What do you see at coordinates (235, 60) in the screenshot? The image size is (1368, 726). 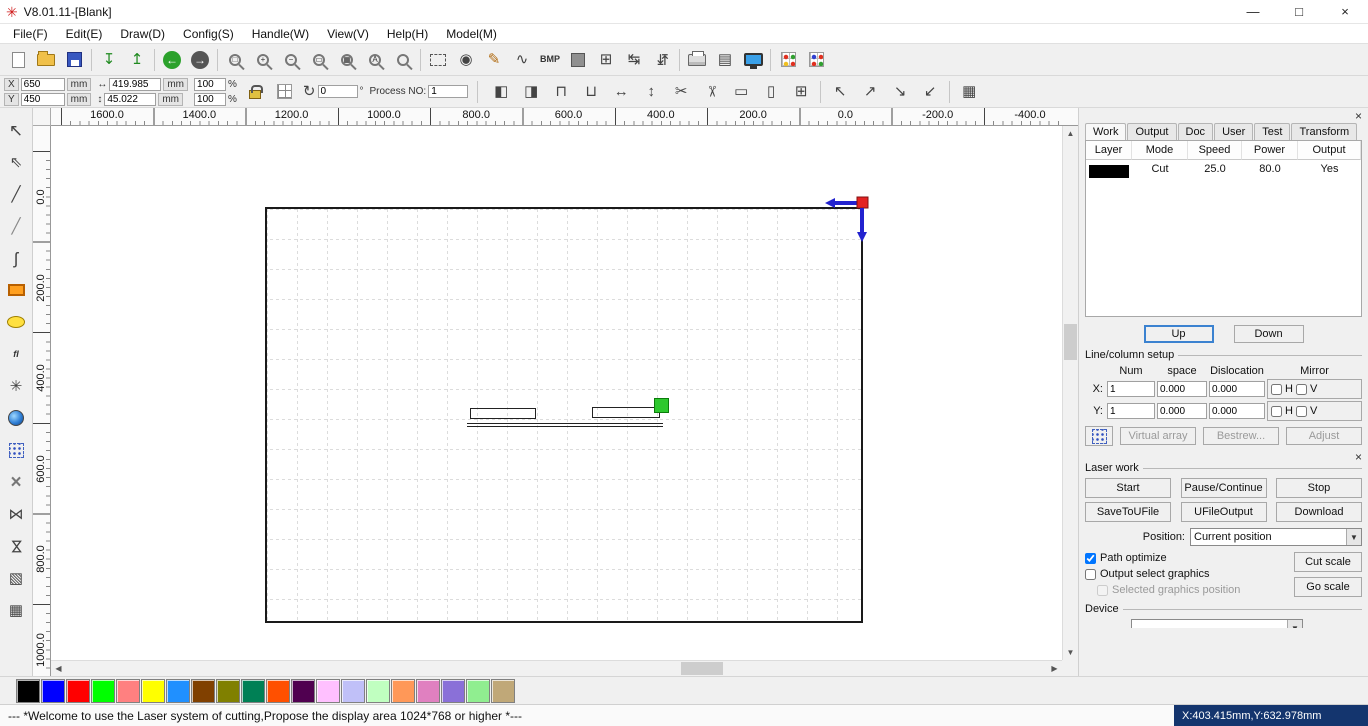 I see `zoom-window-button: □` at bounding box center [235, 60].